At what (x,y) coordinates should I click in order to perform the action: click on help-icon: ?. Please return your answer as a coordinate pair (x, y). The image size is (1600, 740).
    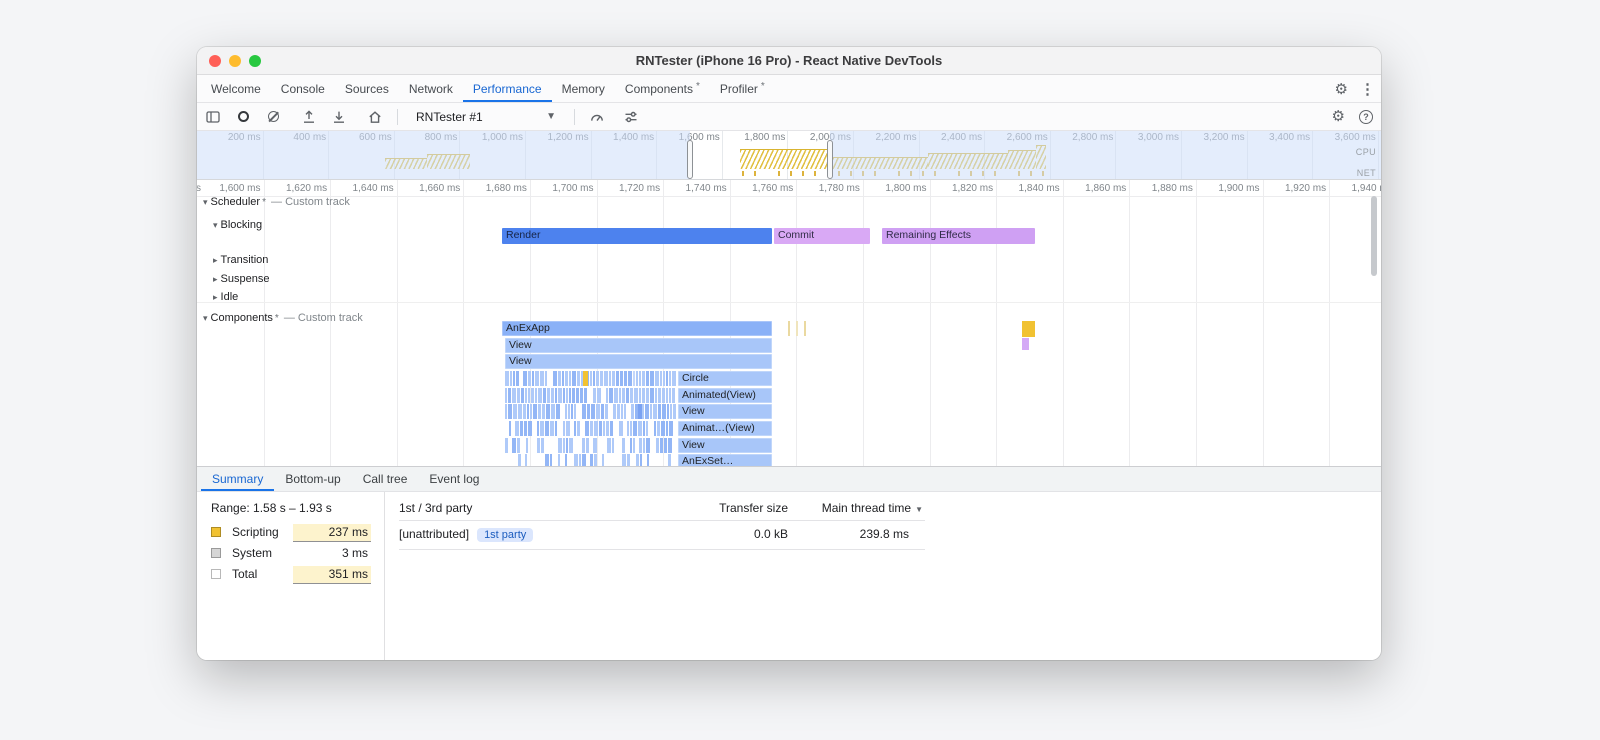
    Looking at the image, I should click on (1366, 116).